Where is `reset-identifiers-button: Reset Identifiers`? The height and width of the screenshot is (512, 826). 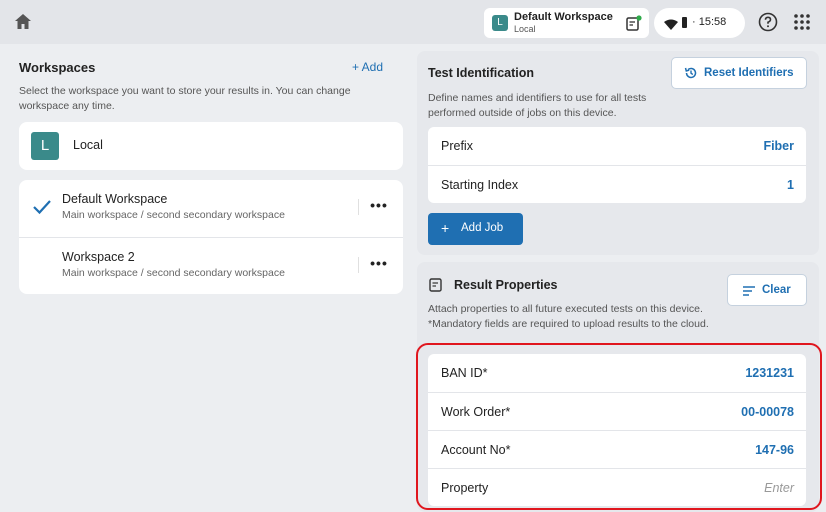 reset-identifiers-button: Reset Identifiers is located at coordinates (739, 73).